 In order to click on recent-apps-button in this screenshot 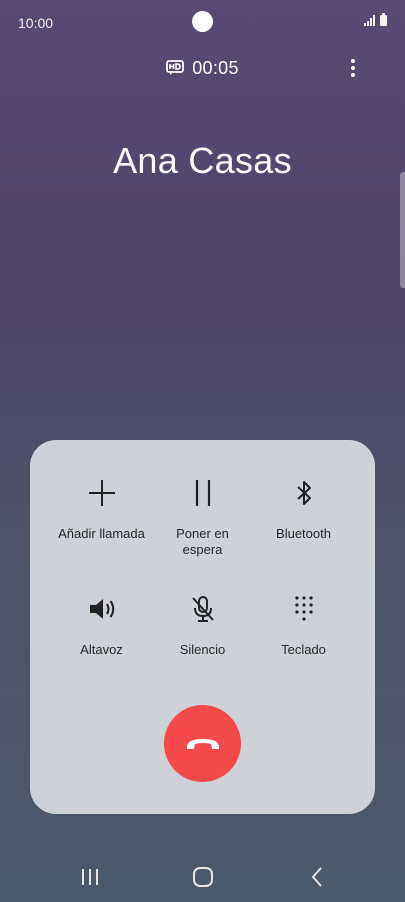, I will do `click(90, 877)`.